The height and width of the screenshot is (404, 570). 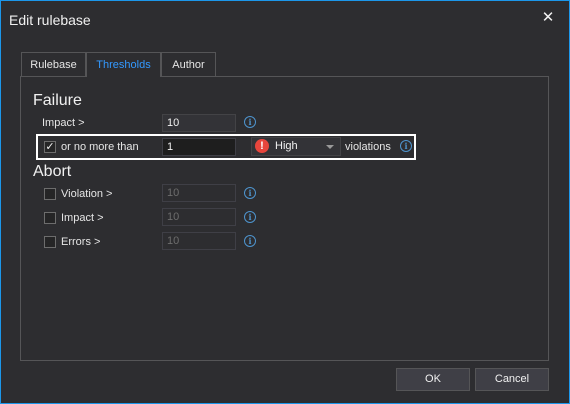 What do you see at coordinates (199, 147) in the screenshot?
I see `or-no-more-than-input` at bounding box center [199, 147].